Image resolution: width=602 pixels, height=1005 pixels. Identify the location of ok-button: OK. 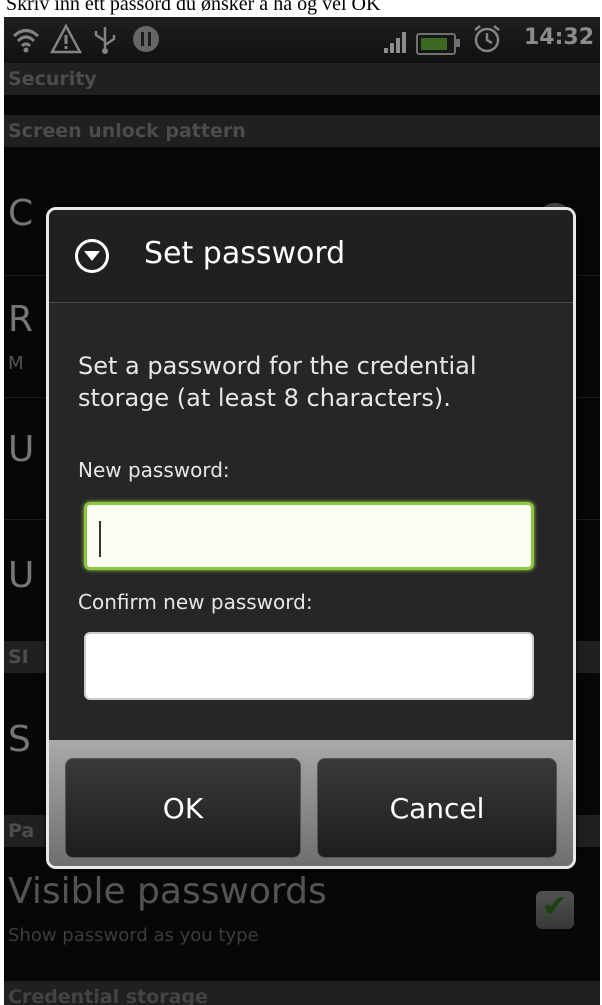
(183, 808).